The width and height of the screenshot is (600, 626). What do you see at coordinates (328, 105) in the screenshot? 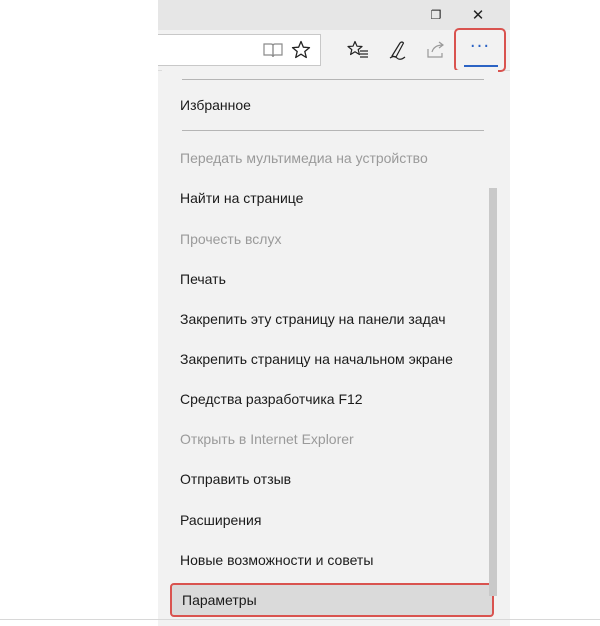
I see `menu-item-favorites: Избранное` at bounding box center [328, 105].